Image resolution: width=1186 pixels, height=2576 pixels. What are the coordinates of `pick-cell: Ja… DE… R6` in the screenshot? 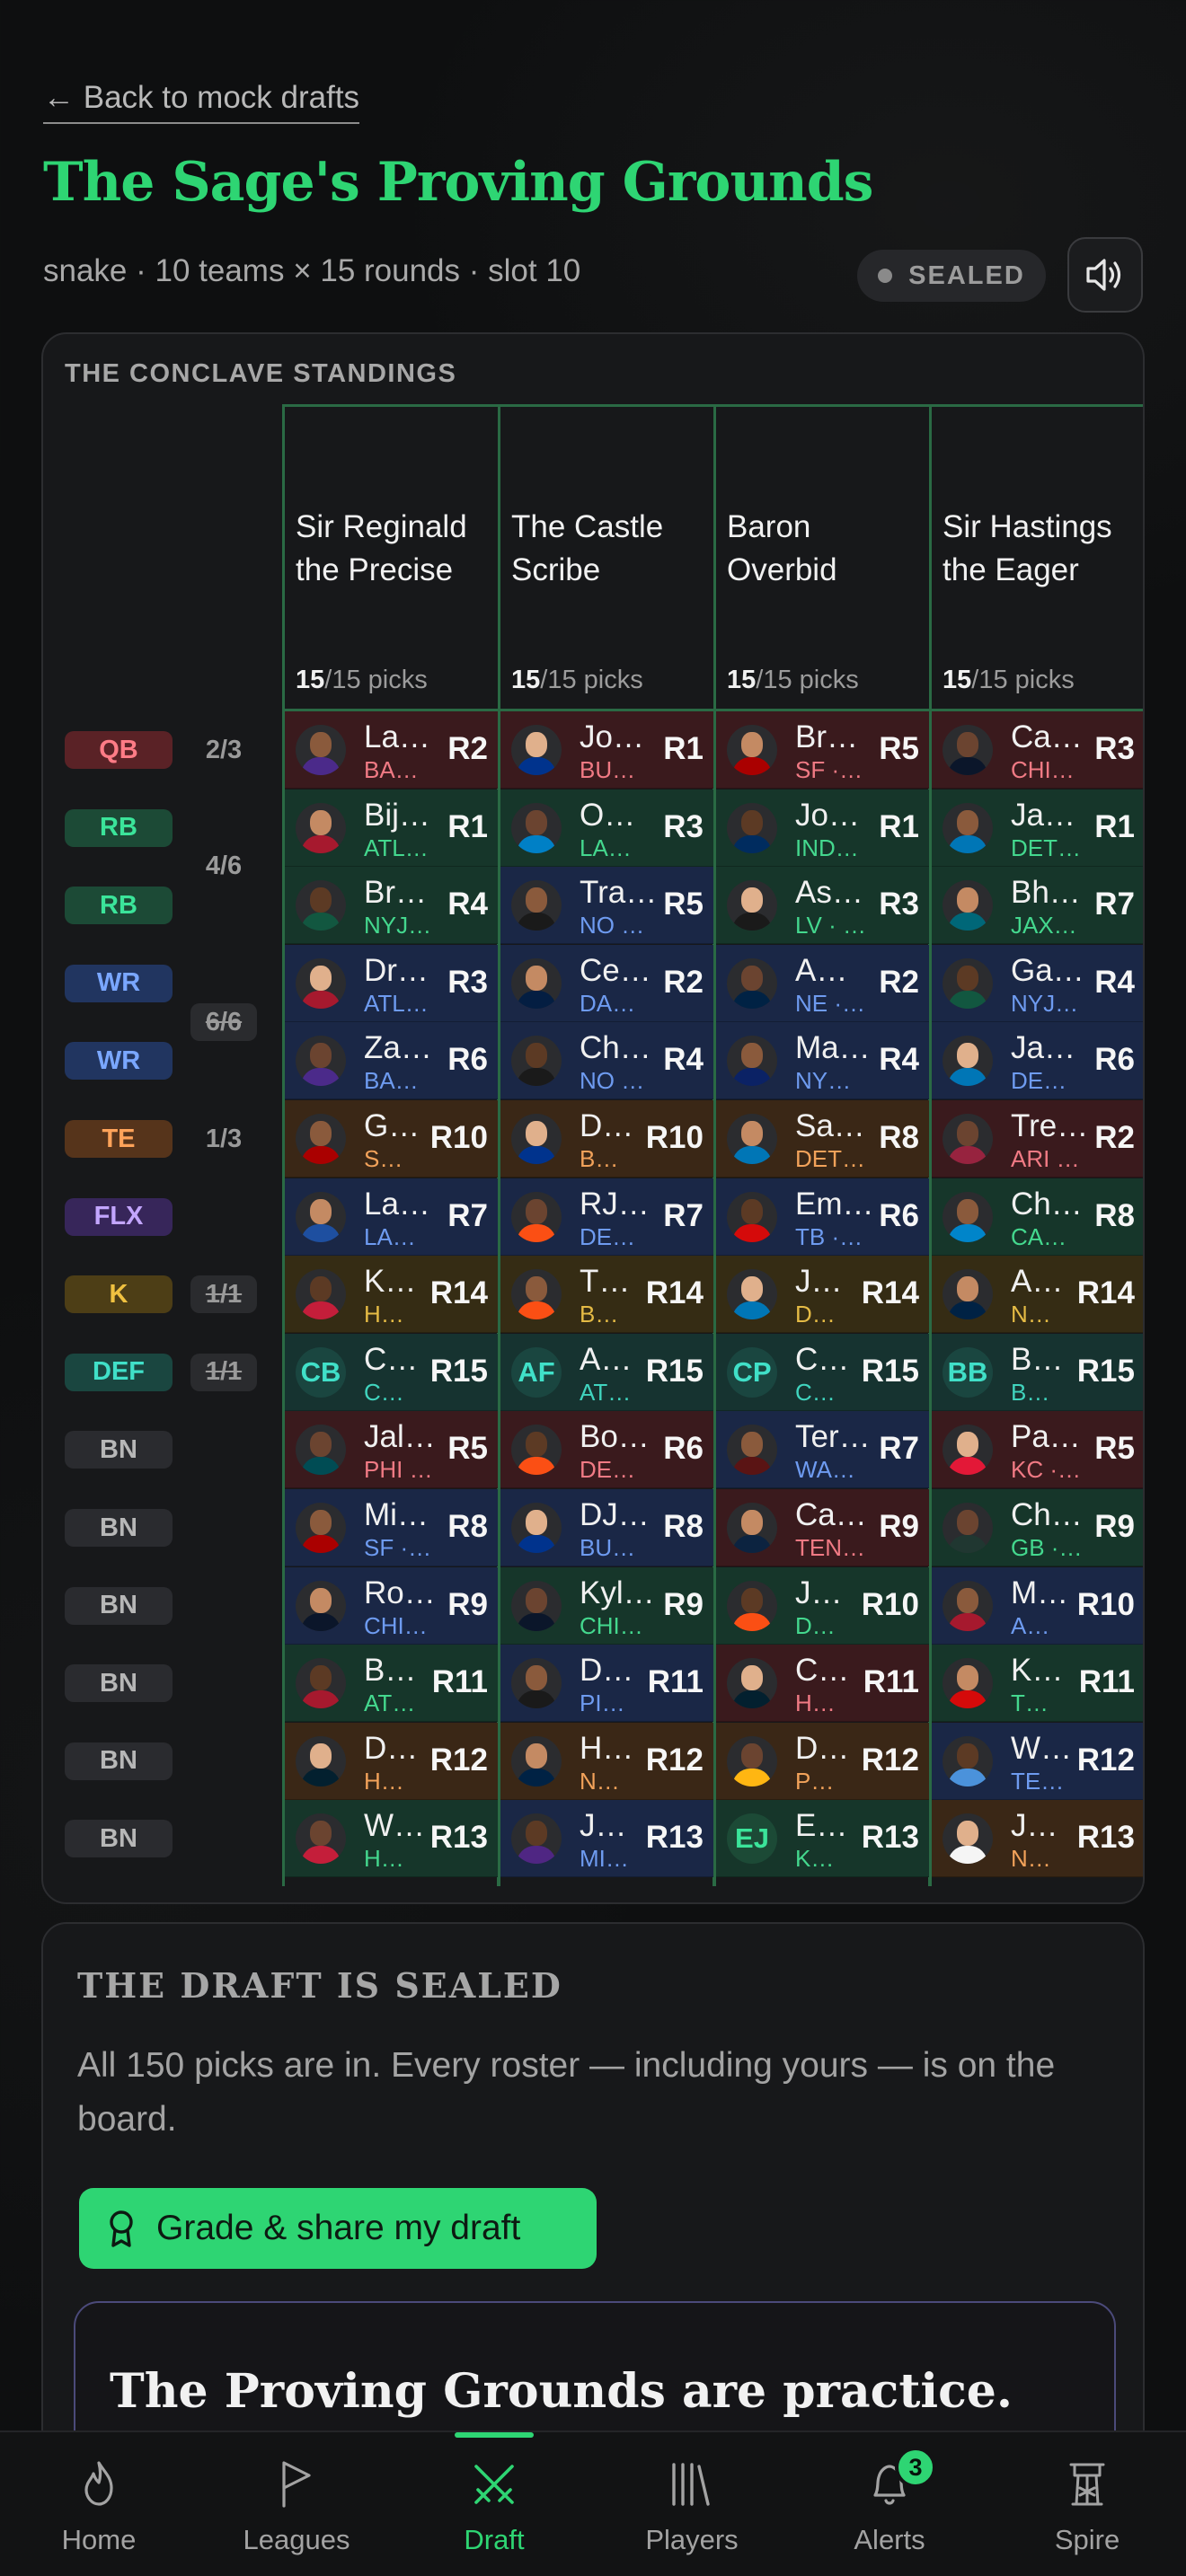 It's located at (1037, 1061).